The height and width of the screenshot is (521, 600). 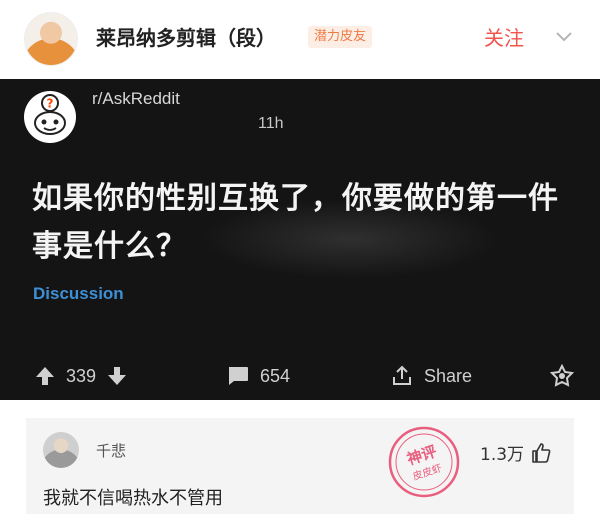 I want to click on comment-author: 千悲, so click(x=111, y=450).